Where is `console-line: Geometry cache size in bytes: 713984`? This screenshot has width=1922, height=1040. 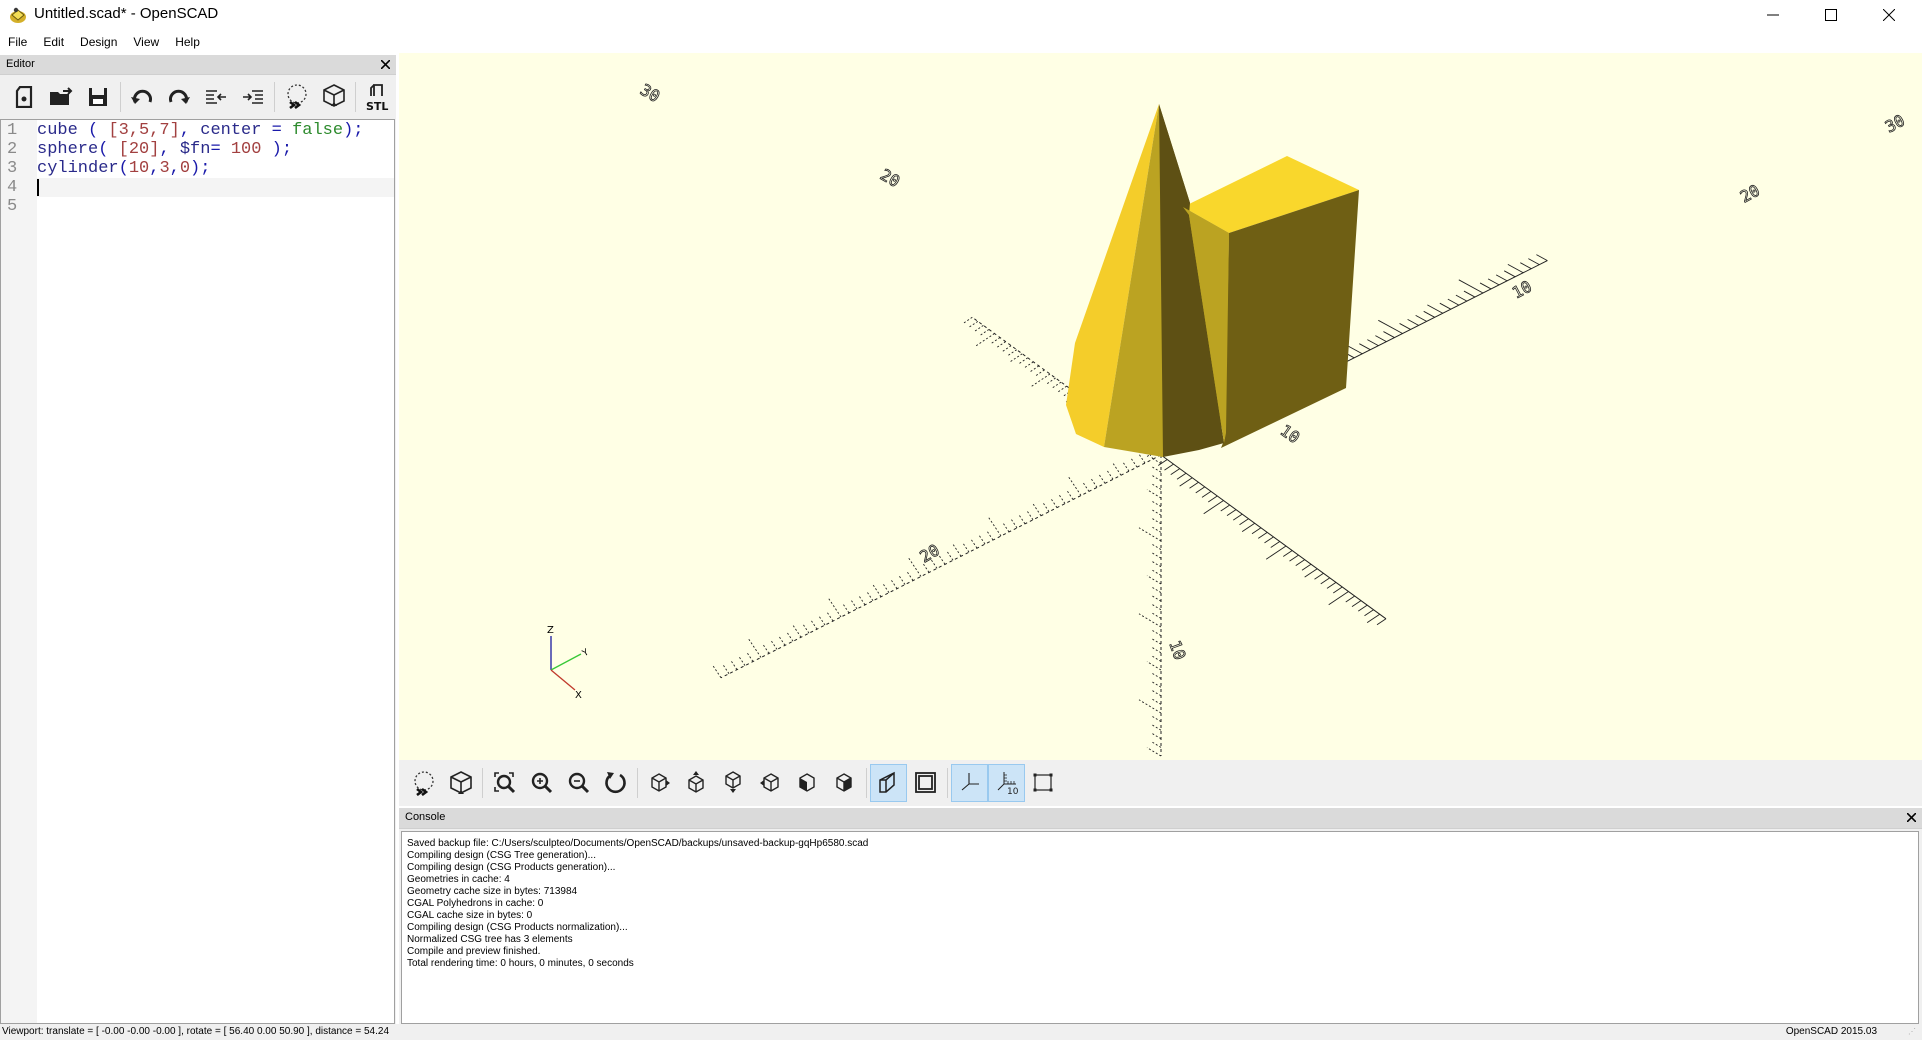
console-line: Geometry cache size in bytes: 713984 is located at coordinates (492, 891).